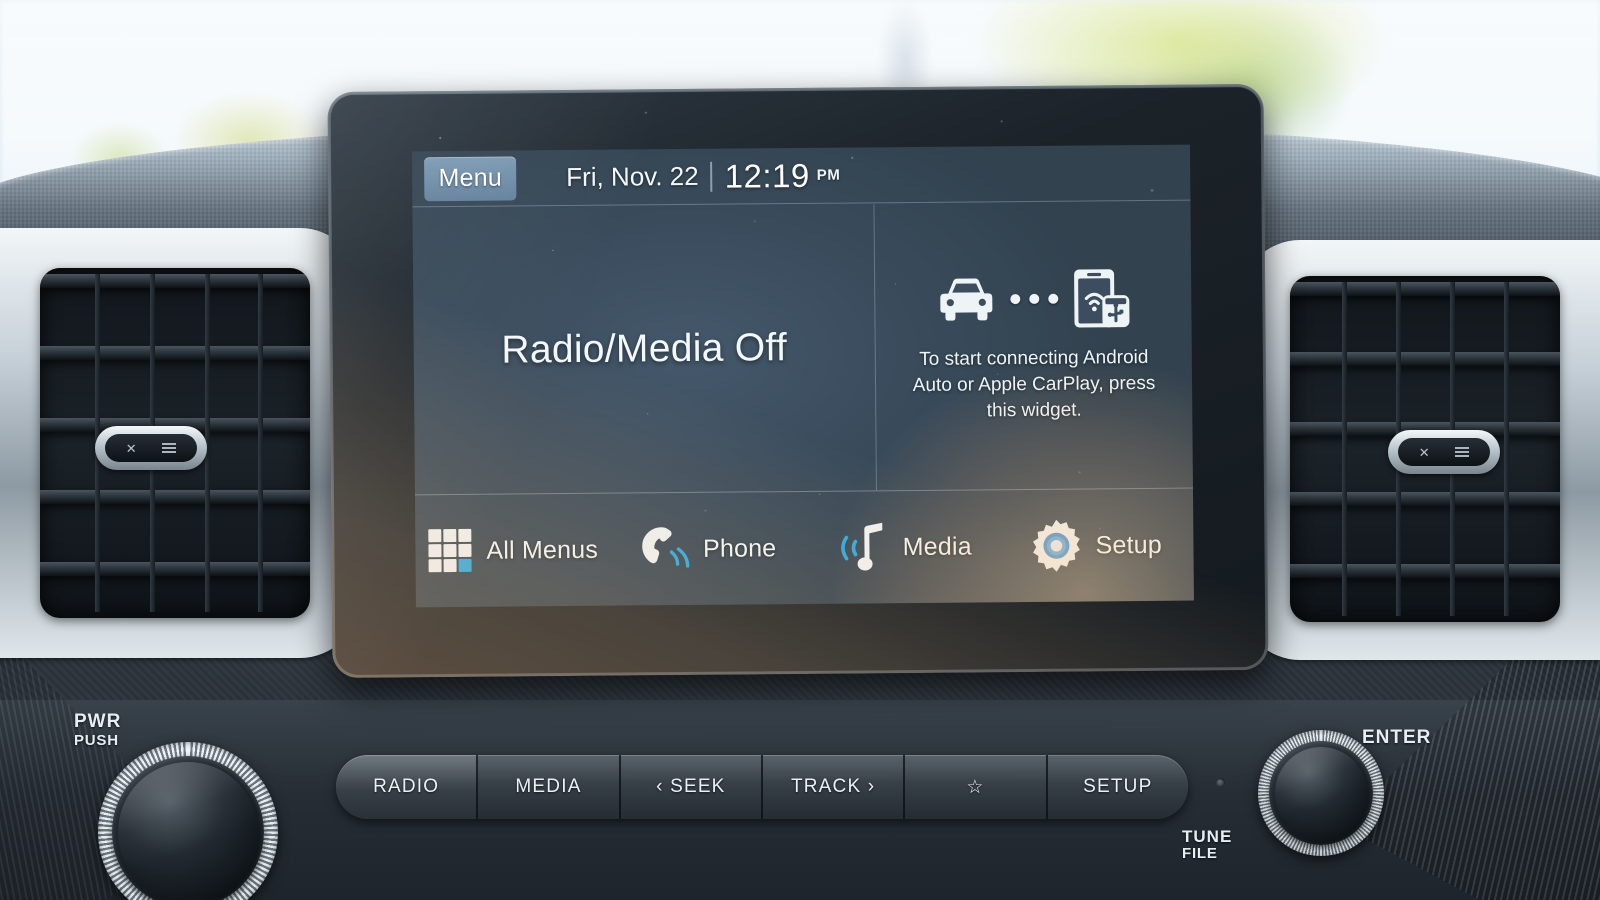 The image size is (1600, 900). I want to click on projection-message-line-1: To start connecting Android, so click(1034, 358).